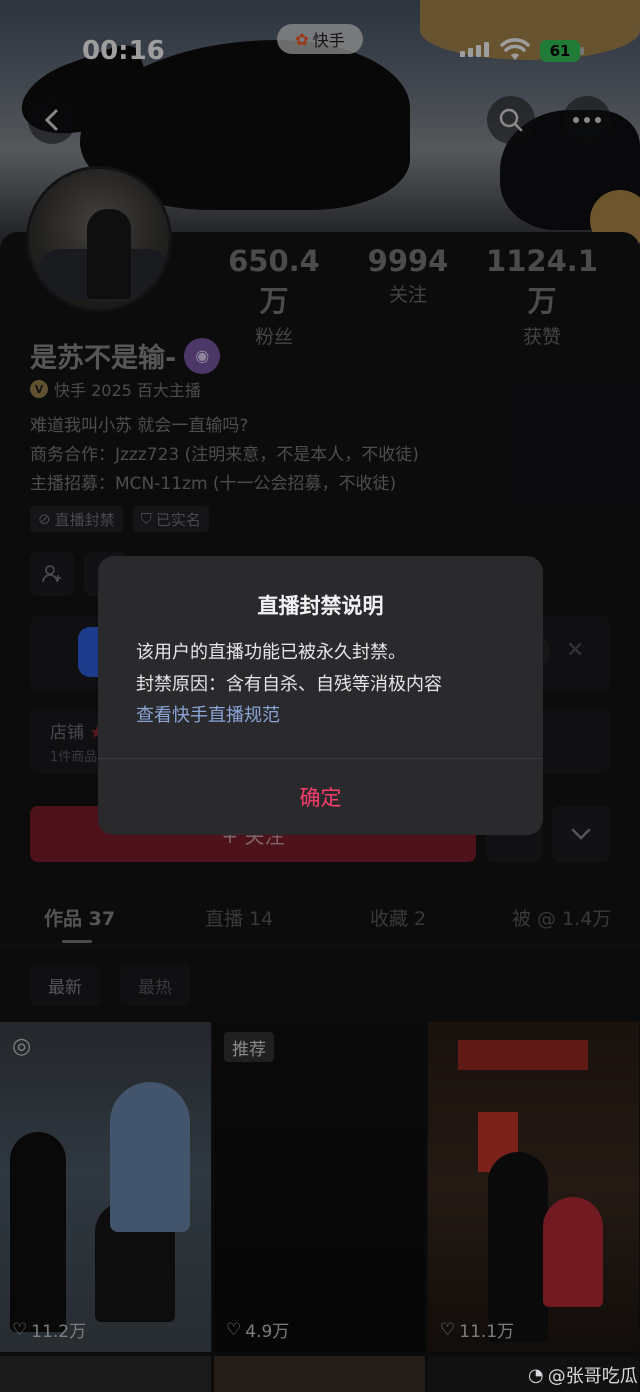  What do you see at coordinates (289, 684) in the screenshot?
I see `dialog-reason: 封禁原因：含有自杀、自残等消极内容` at bounding box center [289, 684].